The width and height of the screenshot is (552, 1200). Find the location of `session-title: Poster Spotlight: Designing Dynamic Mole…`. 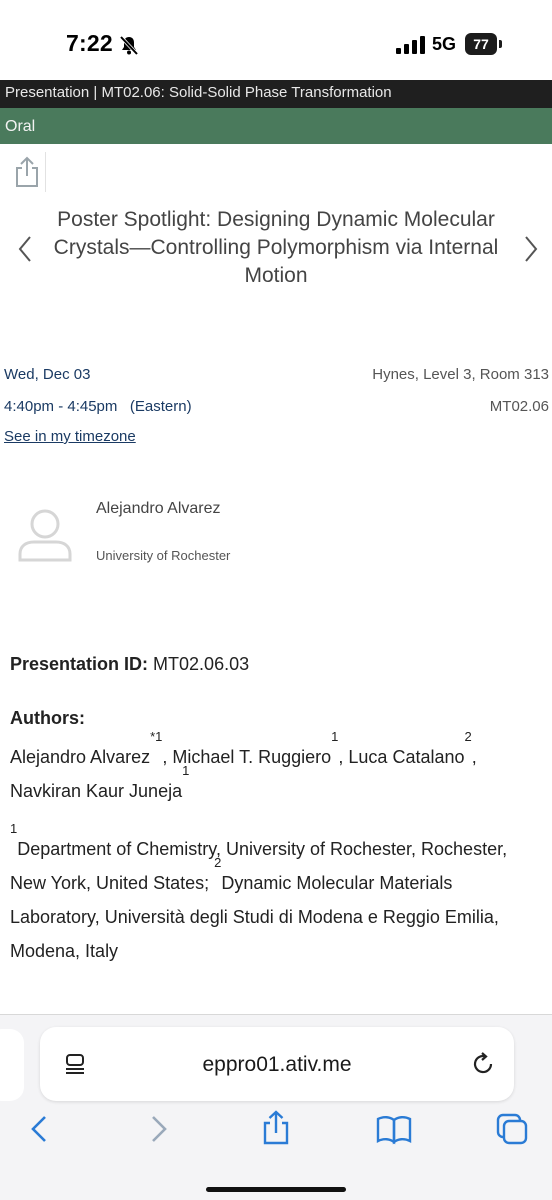

session-title: Poster Spotlight: Designing Dynamic Mole… is located at coordinates (276, 247).